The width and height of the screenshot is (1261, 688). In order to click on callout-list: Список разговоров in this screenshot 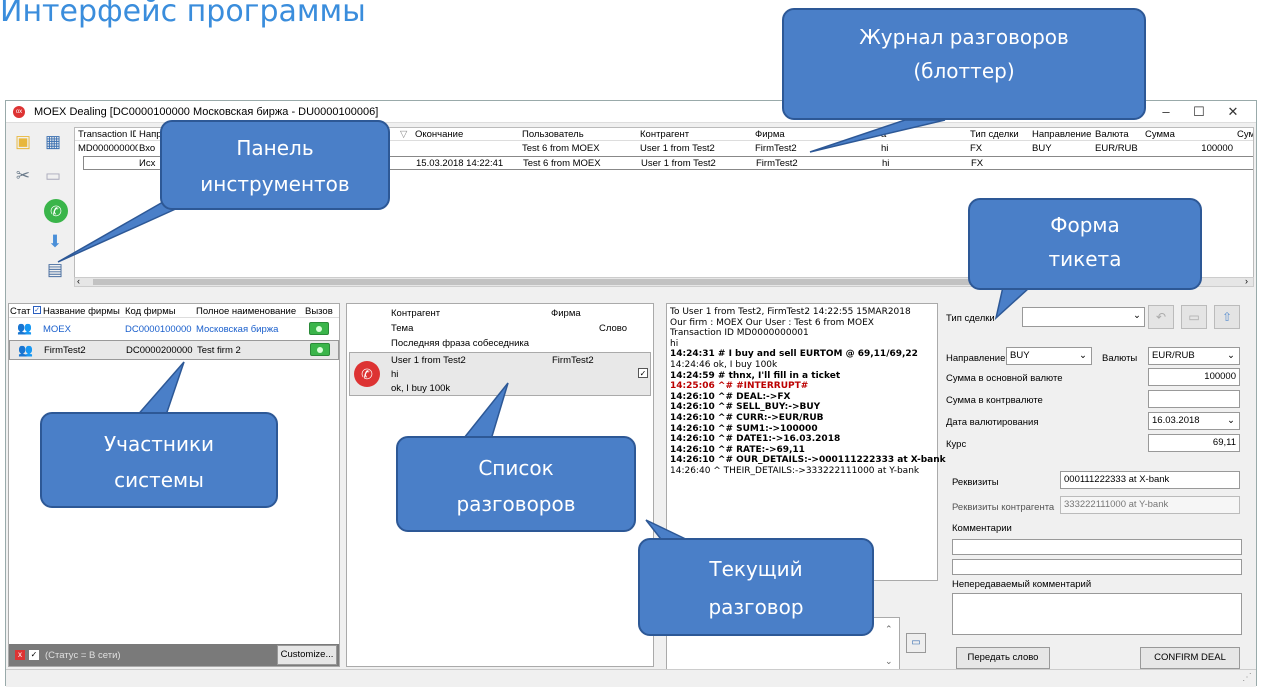, I will do `click(516, 484)`.